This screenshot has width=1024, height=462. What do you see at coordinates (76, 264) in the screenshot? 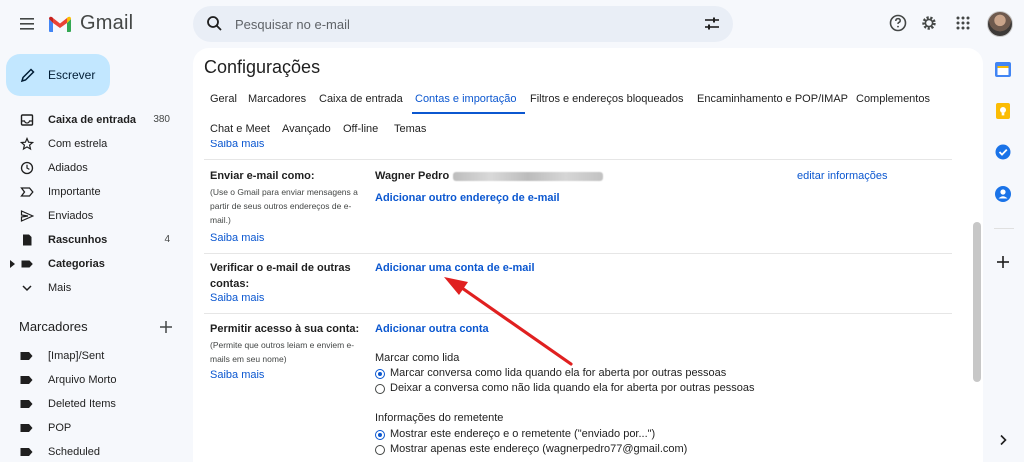
I see `sidebar-item-label: Categorias` at bounding box center [76, 264].